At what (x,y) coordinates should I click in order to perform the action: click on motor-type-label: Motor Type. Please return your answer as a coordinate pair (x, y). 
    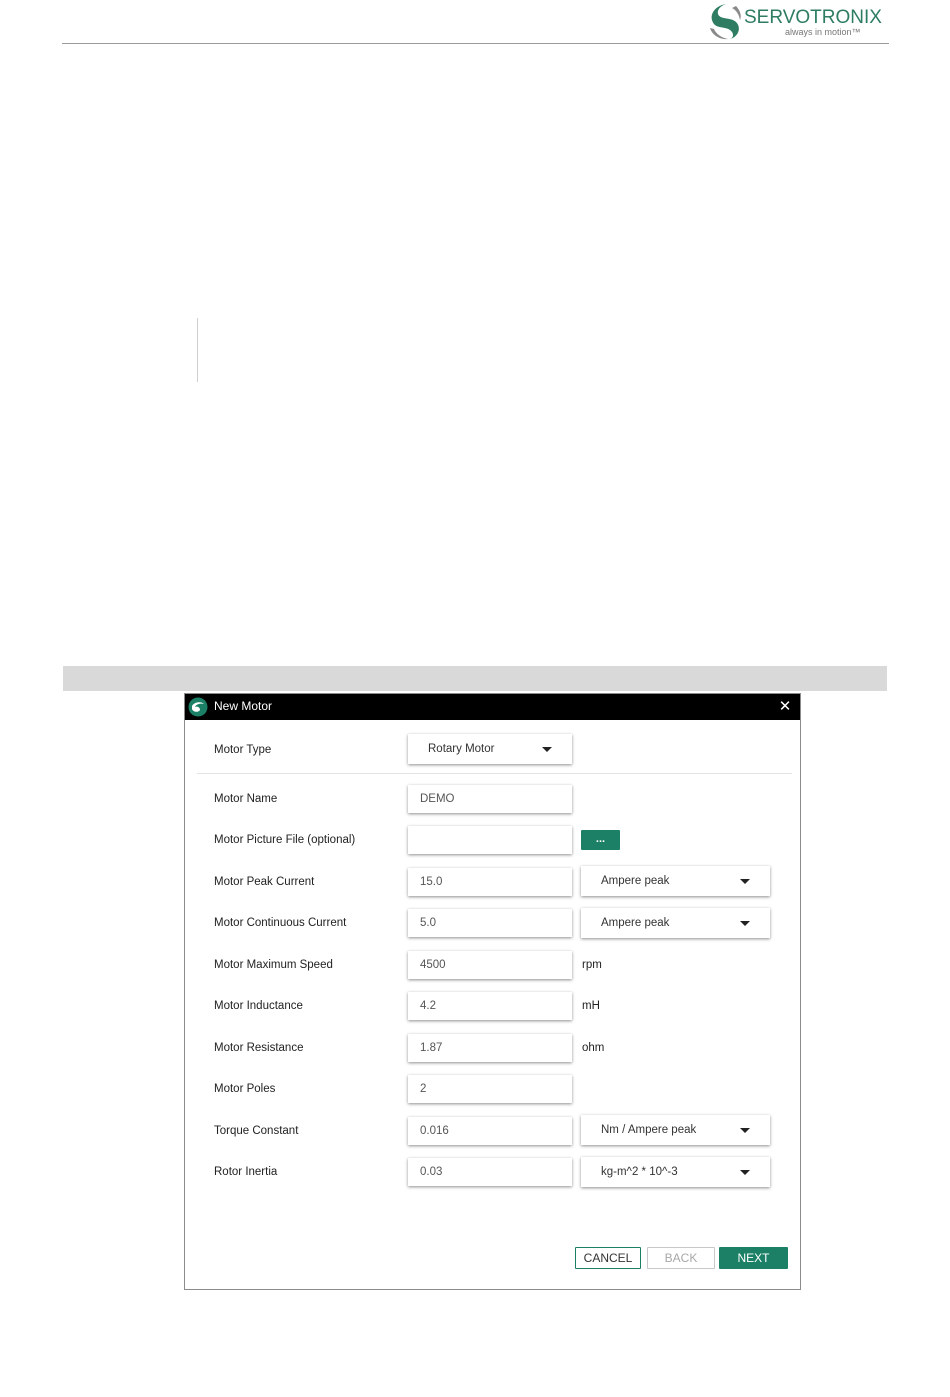
    Looking at the image, I should click on (243, 750).